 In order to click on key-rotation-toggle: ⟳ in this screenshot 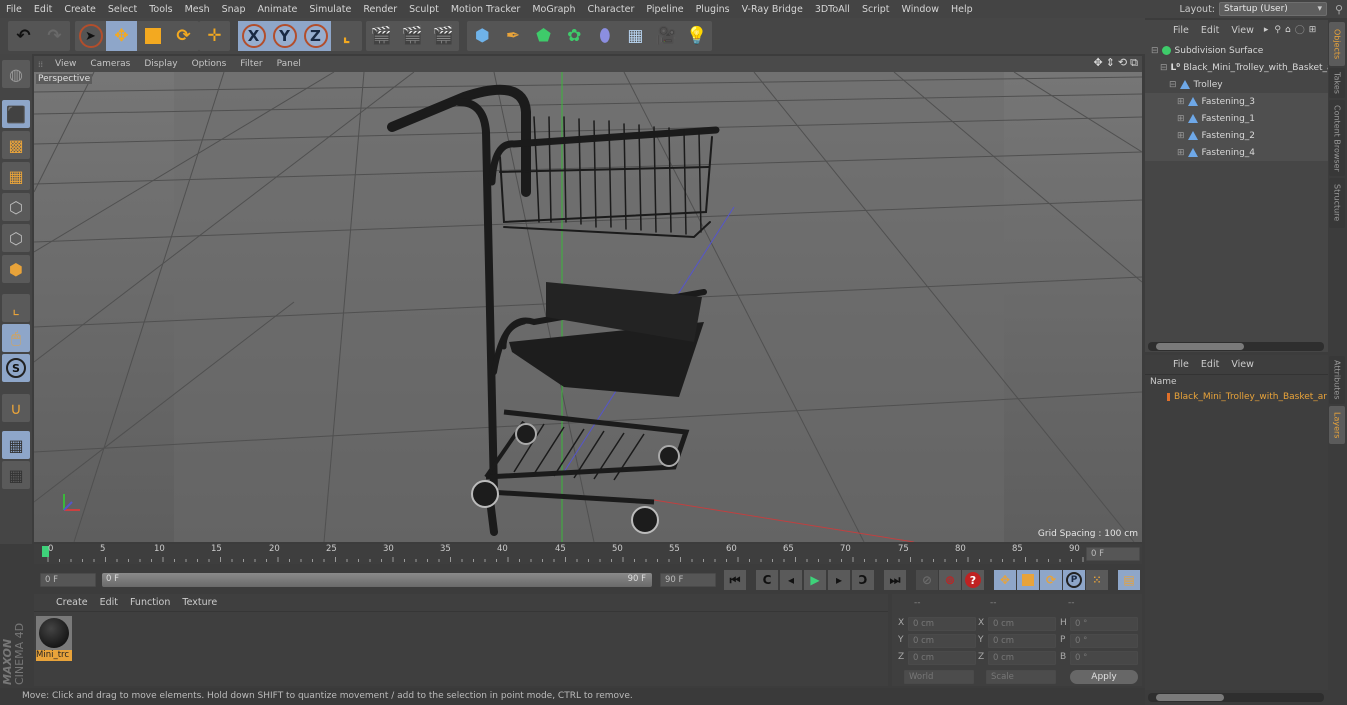, I will do `click(1051, 580)`.